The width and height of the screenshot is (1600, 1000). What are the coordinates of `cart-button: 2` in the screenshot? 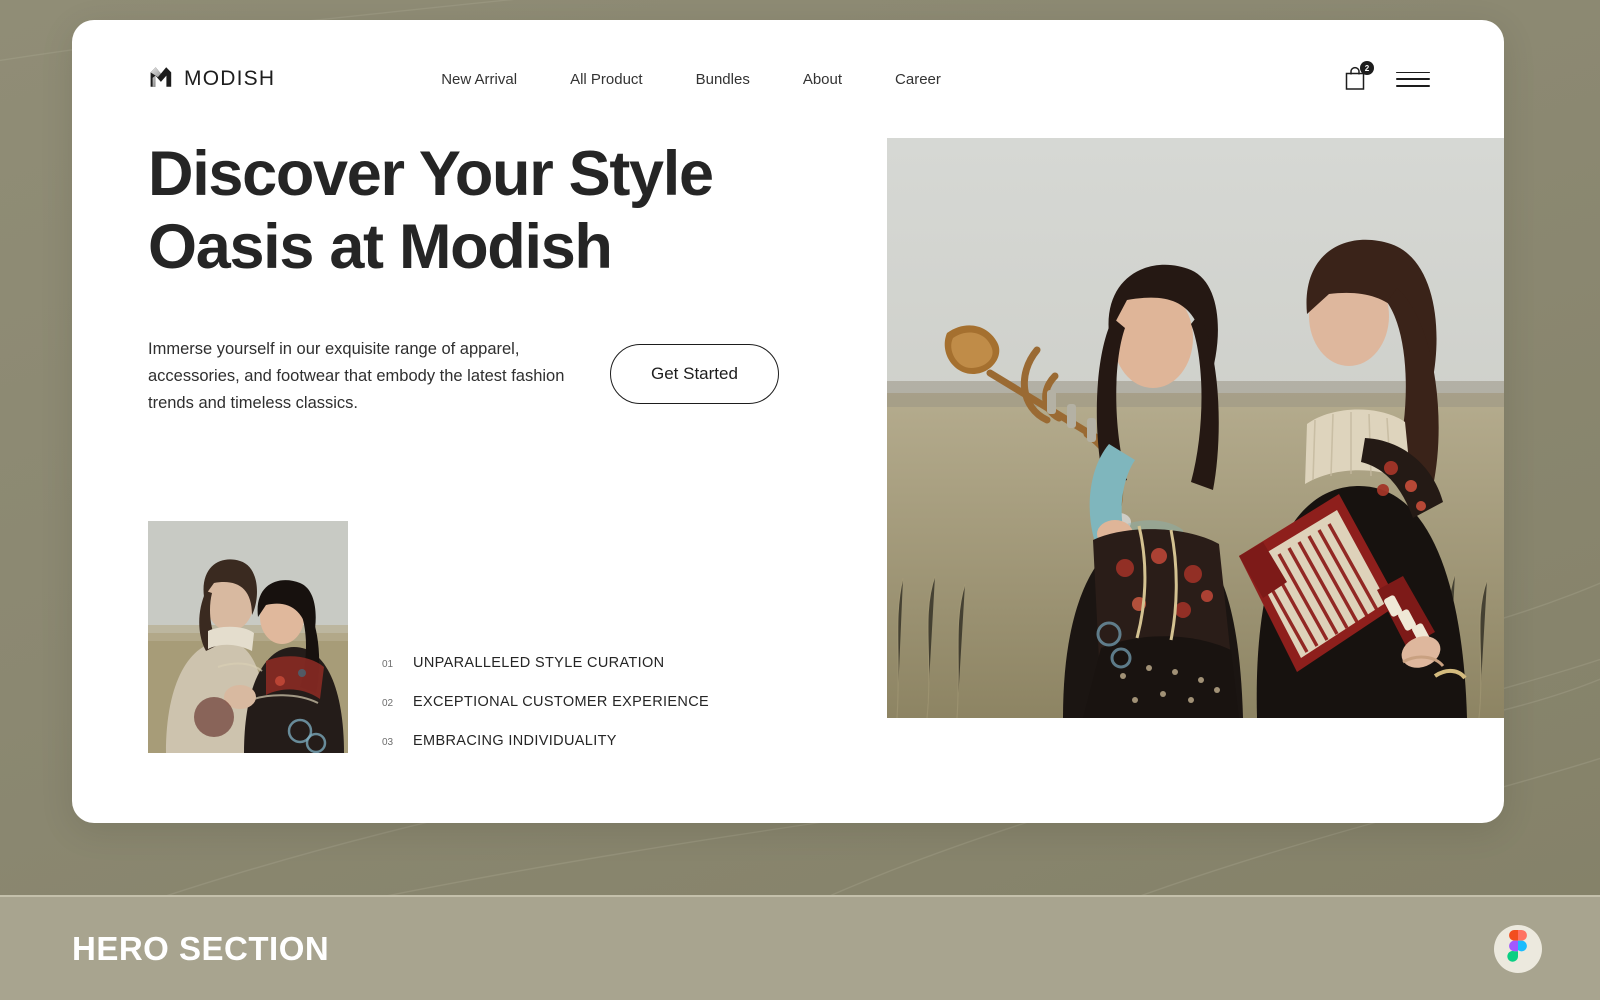 It's located at (1358, 78).